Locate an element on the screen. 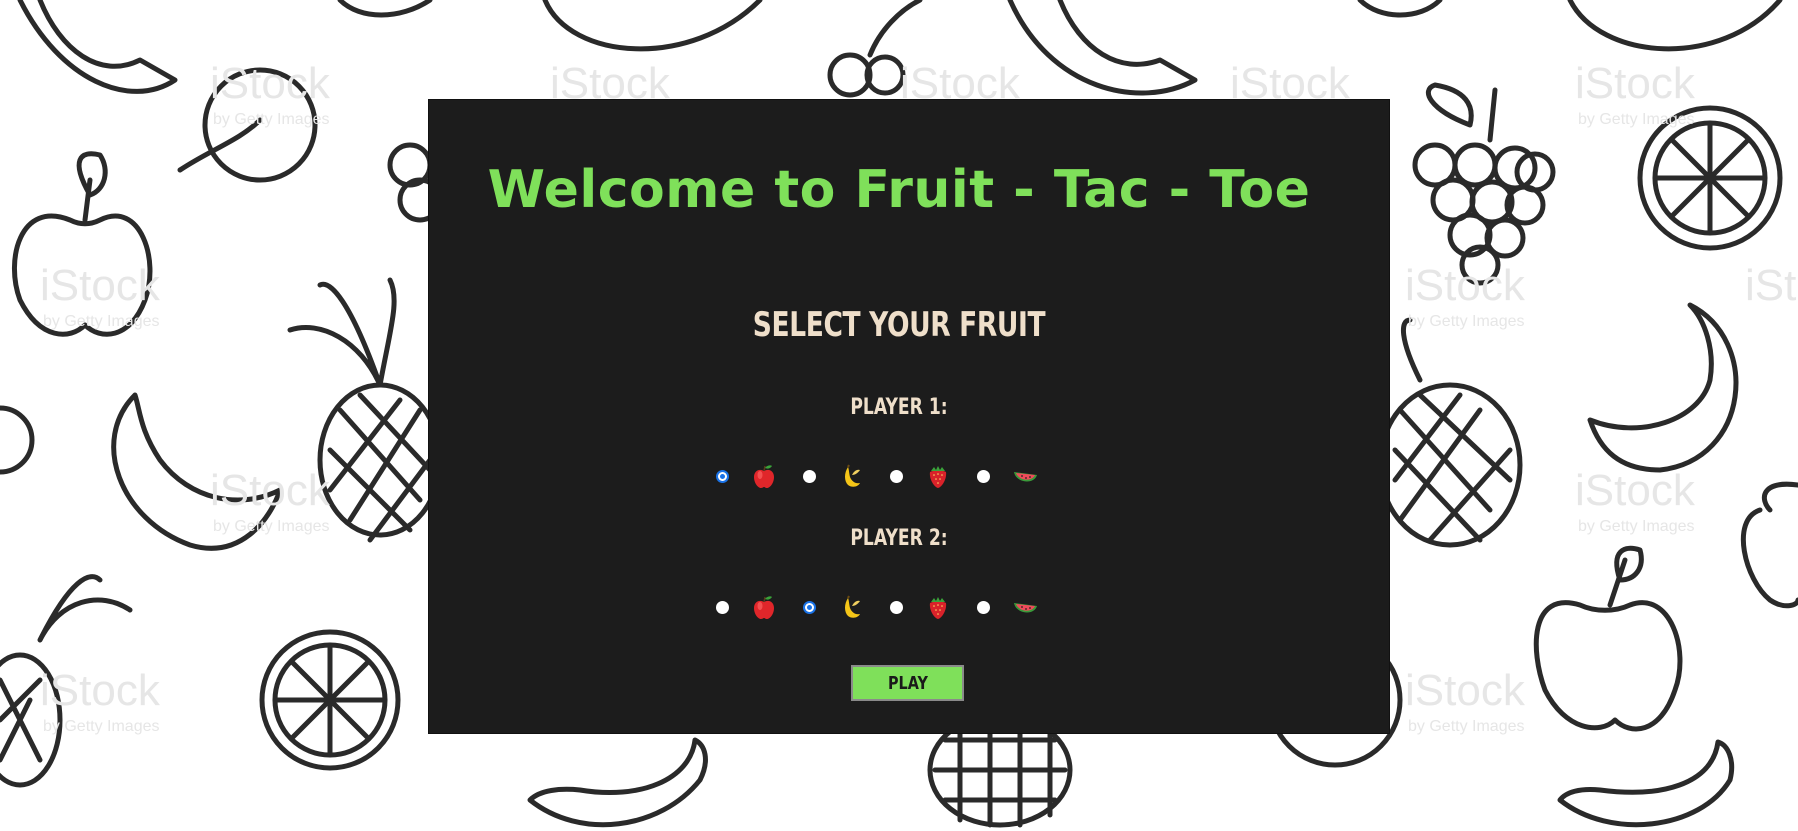 This screenshot has width=1798, height=831. player-2-radio-banana is located at coordinates (809, 607).